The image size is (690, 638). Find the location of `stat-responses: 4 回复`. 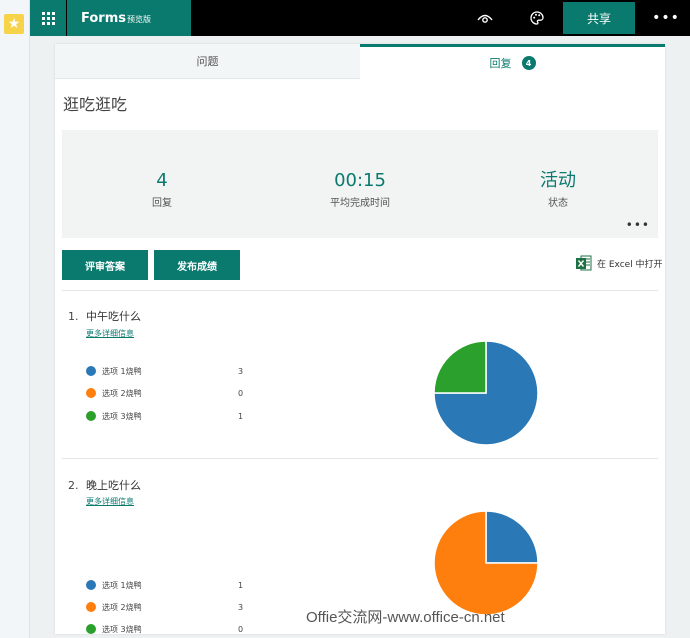

stat-responses: 4 回复 is located at coordinates (162, 189).